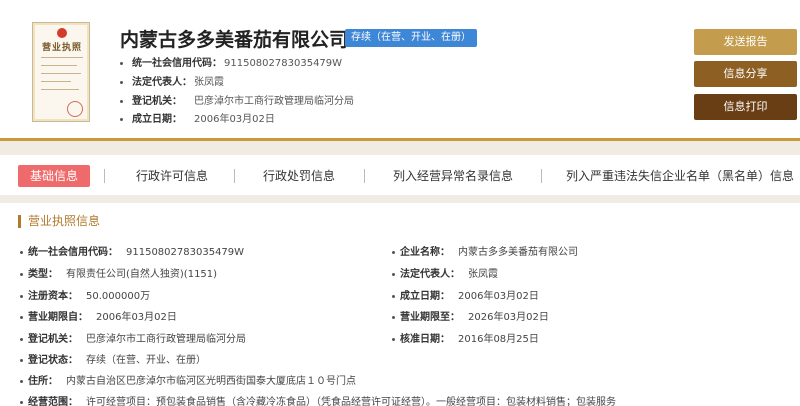 This screenshot has height=406, width=800. I want to click on field-label: 法定代表人：, so click(430, 274).